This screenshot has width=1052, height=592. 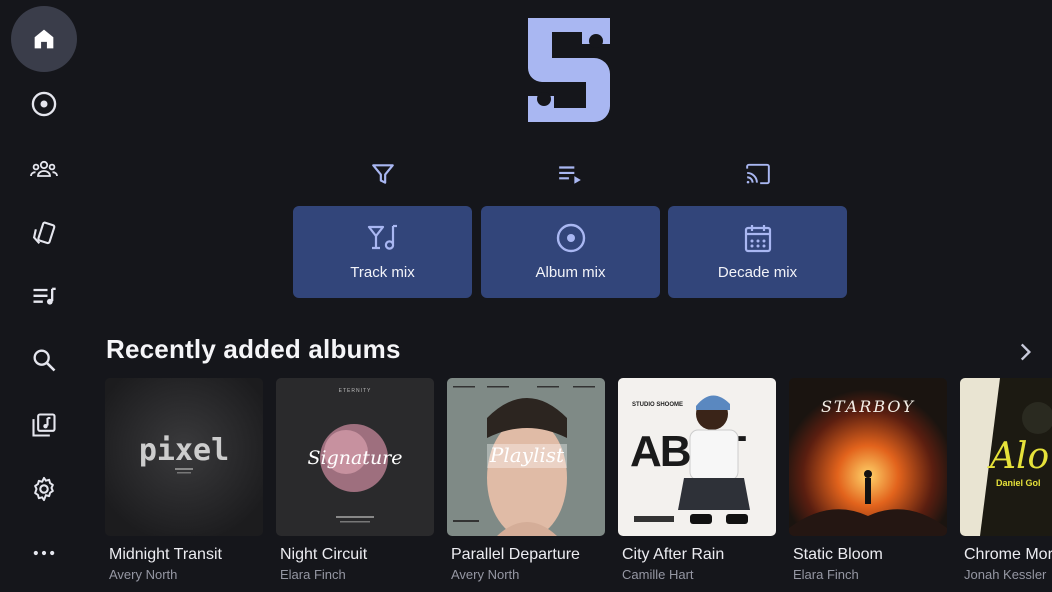 What do you see at coordinates (657, 405) in the screenshot?
I see `cover-top-text: STUDIO SHOOME` at bounding box center [657, 405].